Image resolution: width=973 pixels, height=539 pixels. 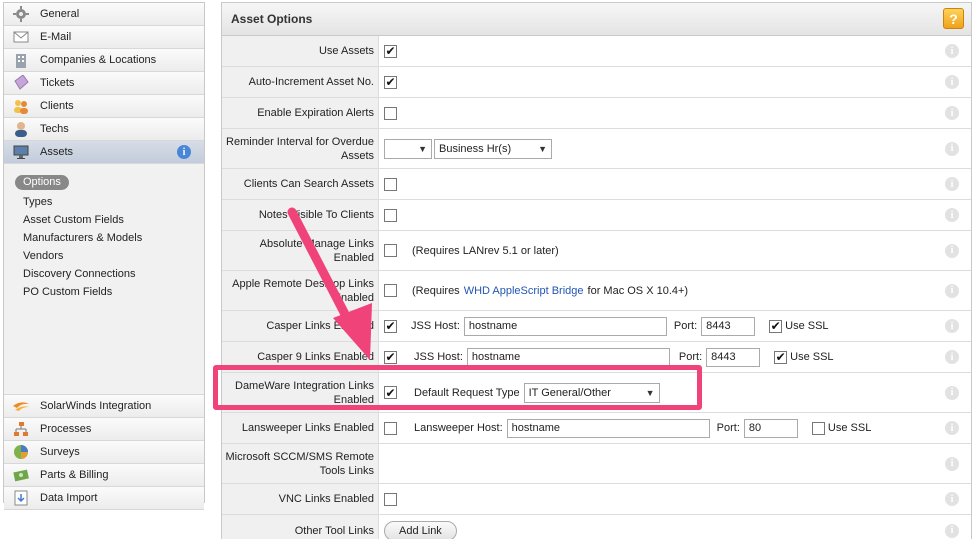 What do you see at coordinates (408, 148) in the screenshot?
I see `reminder-count-select: ▼` at bounding box center [408, 148].